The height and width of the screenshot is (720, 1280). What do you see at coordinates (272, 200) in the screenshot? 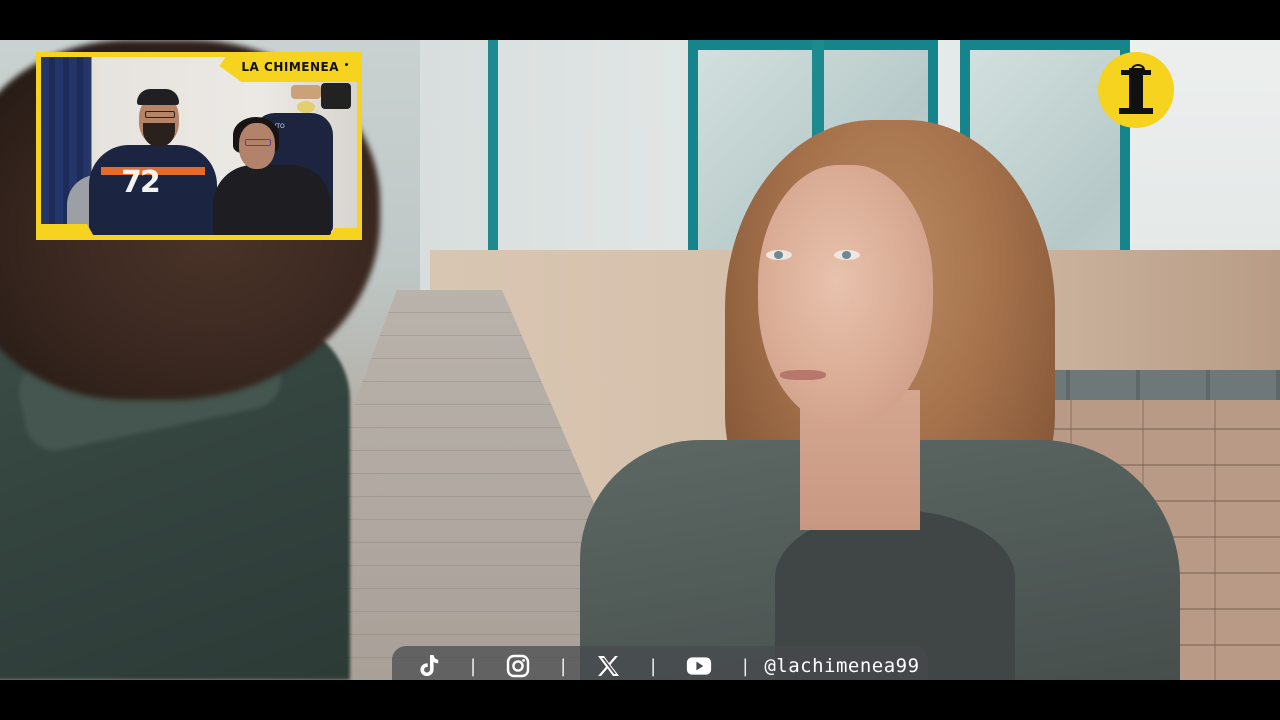
I see `pip-person2-body` at bounding box center [272, 200].